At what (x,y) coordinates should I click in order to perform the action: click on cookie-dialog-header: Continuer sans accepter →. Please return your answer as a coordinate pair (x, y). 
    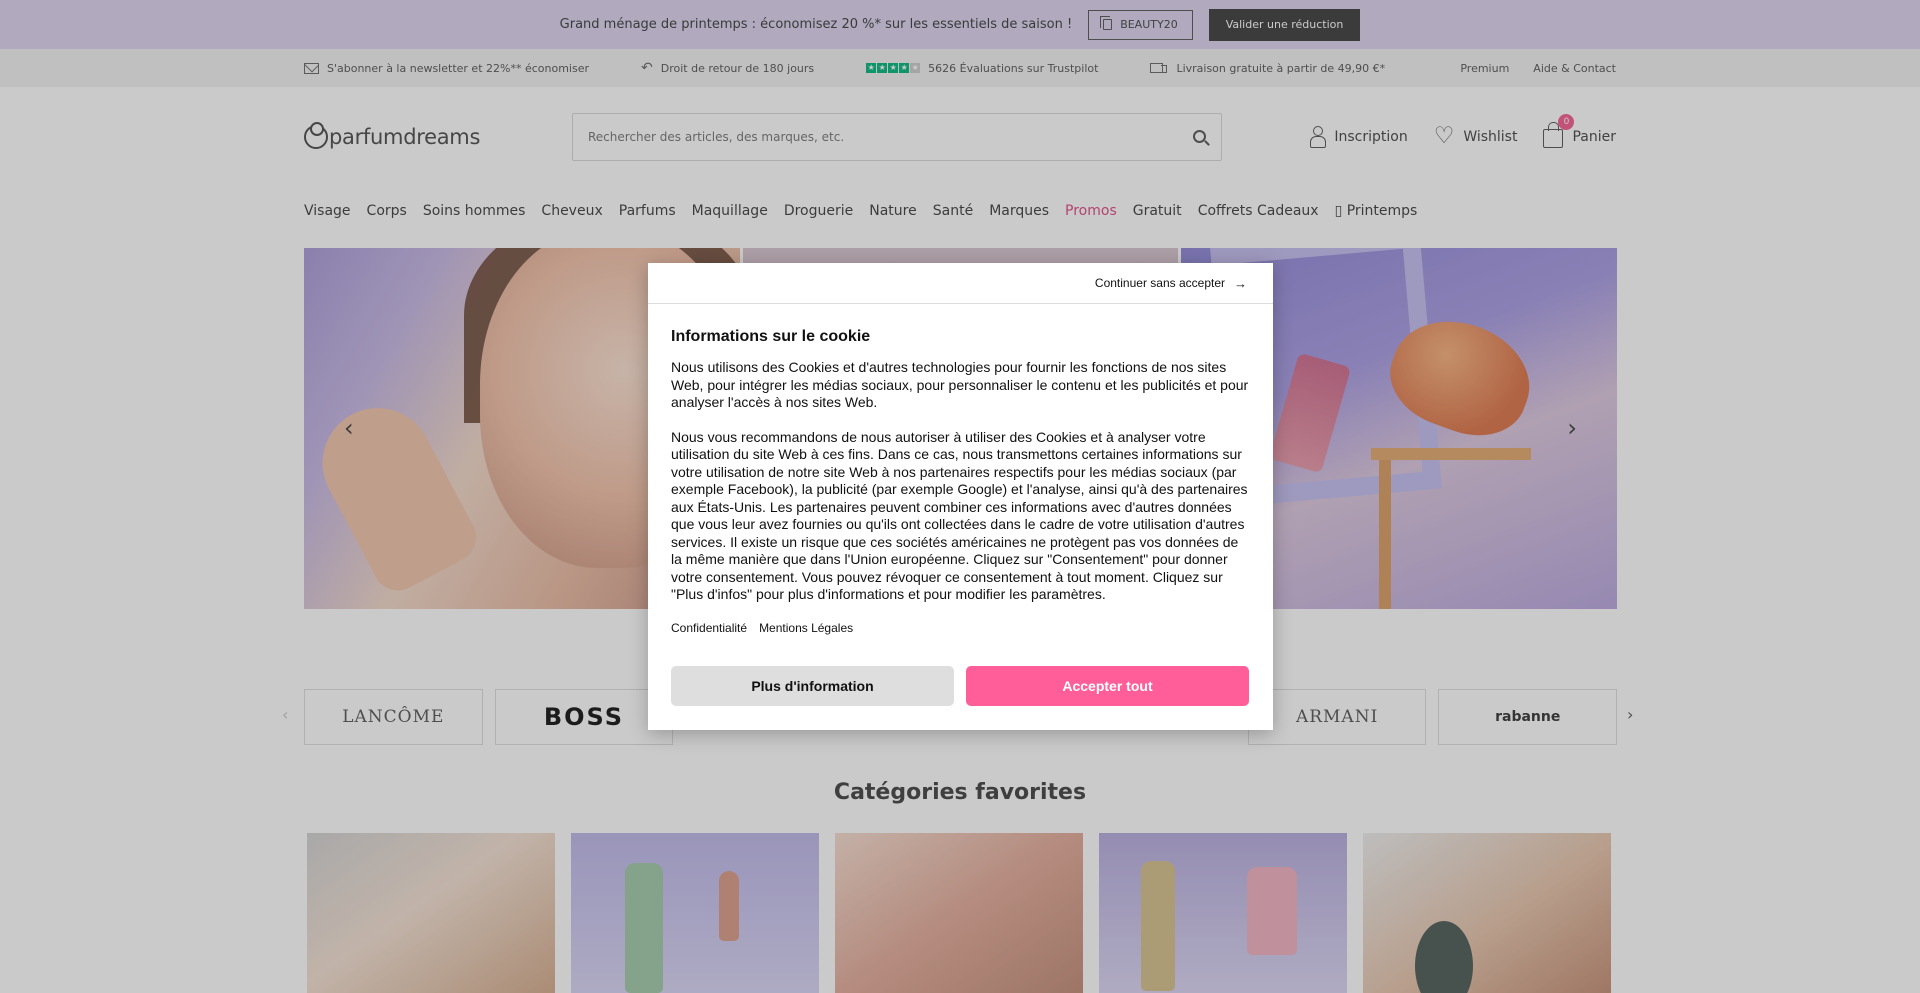
    Looking at the image, I should click on (960, 283).